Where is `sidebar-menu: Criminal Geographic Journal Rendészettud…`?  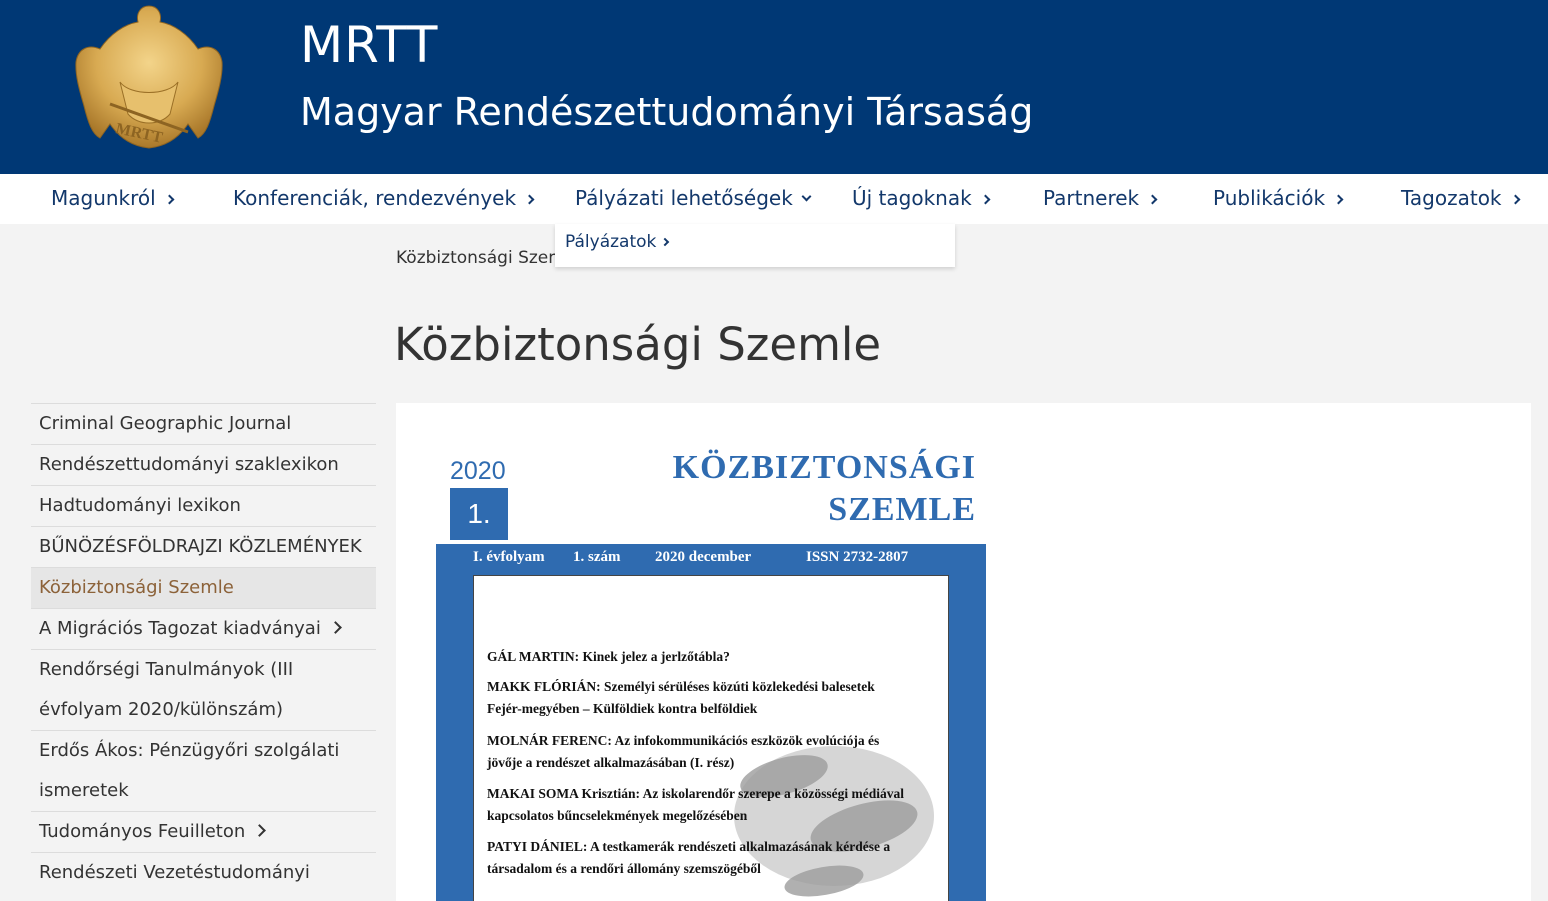
sidebar-menu: Criminal Geographic Journal Rendészettud… is located at coordinates (203, 652).